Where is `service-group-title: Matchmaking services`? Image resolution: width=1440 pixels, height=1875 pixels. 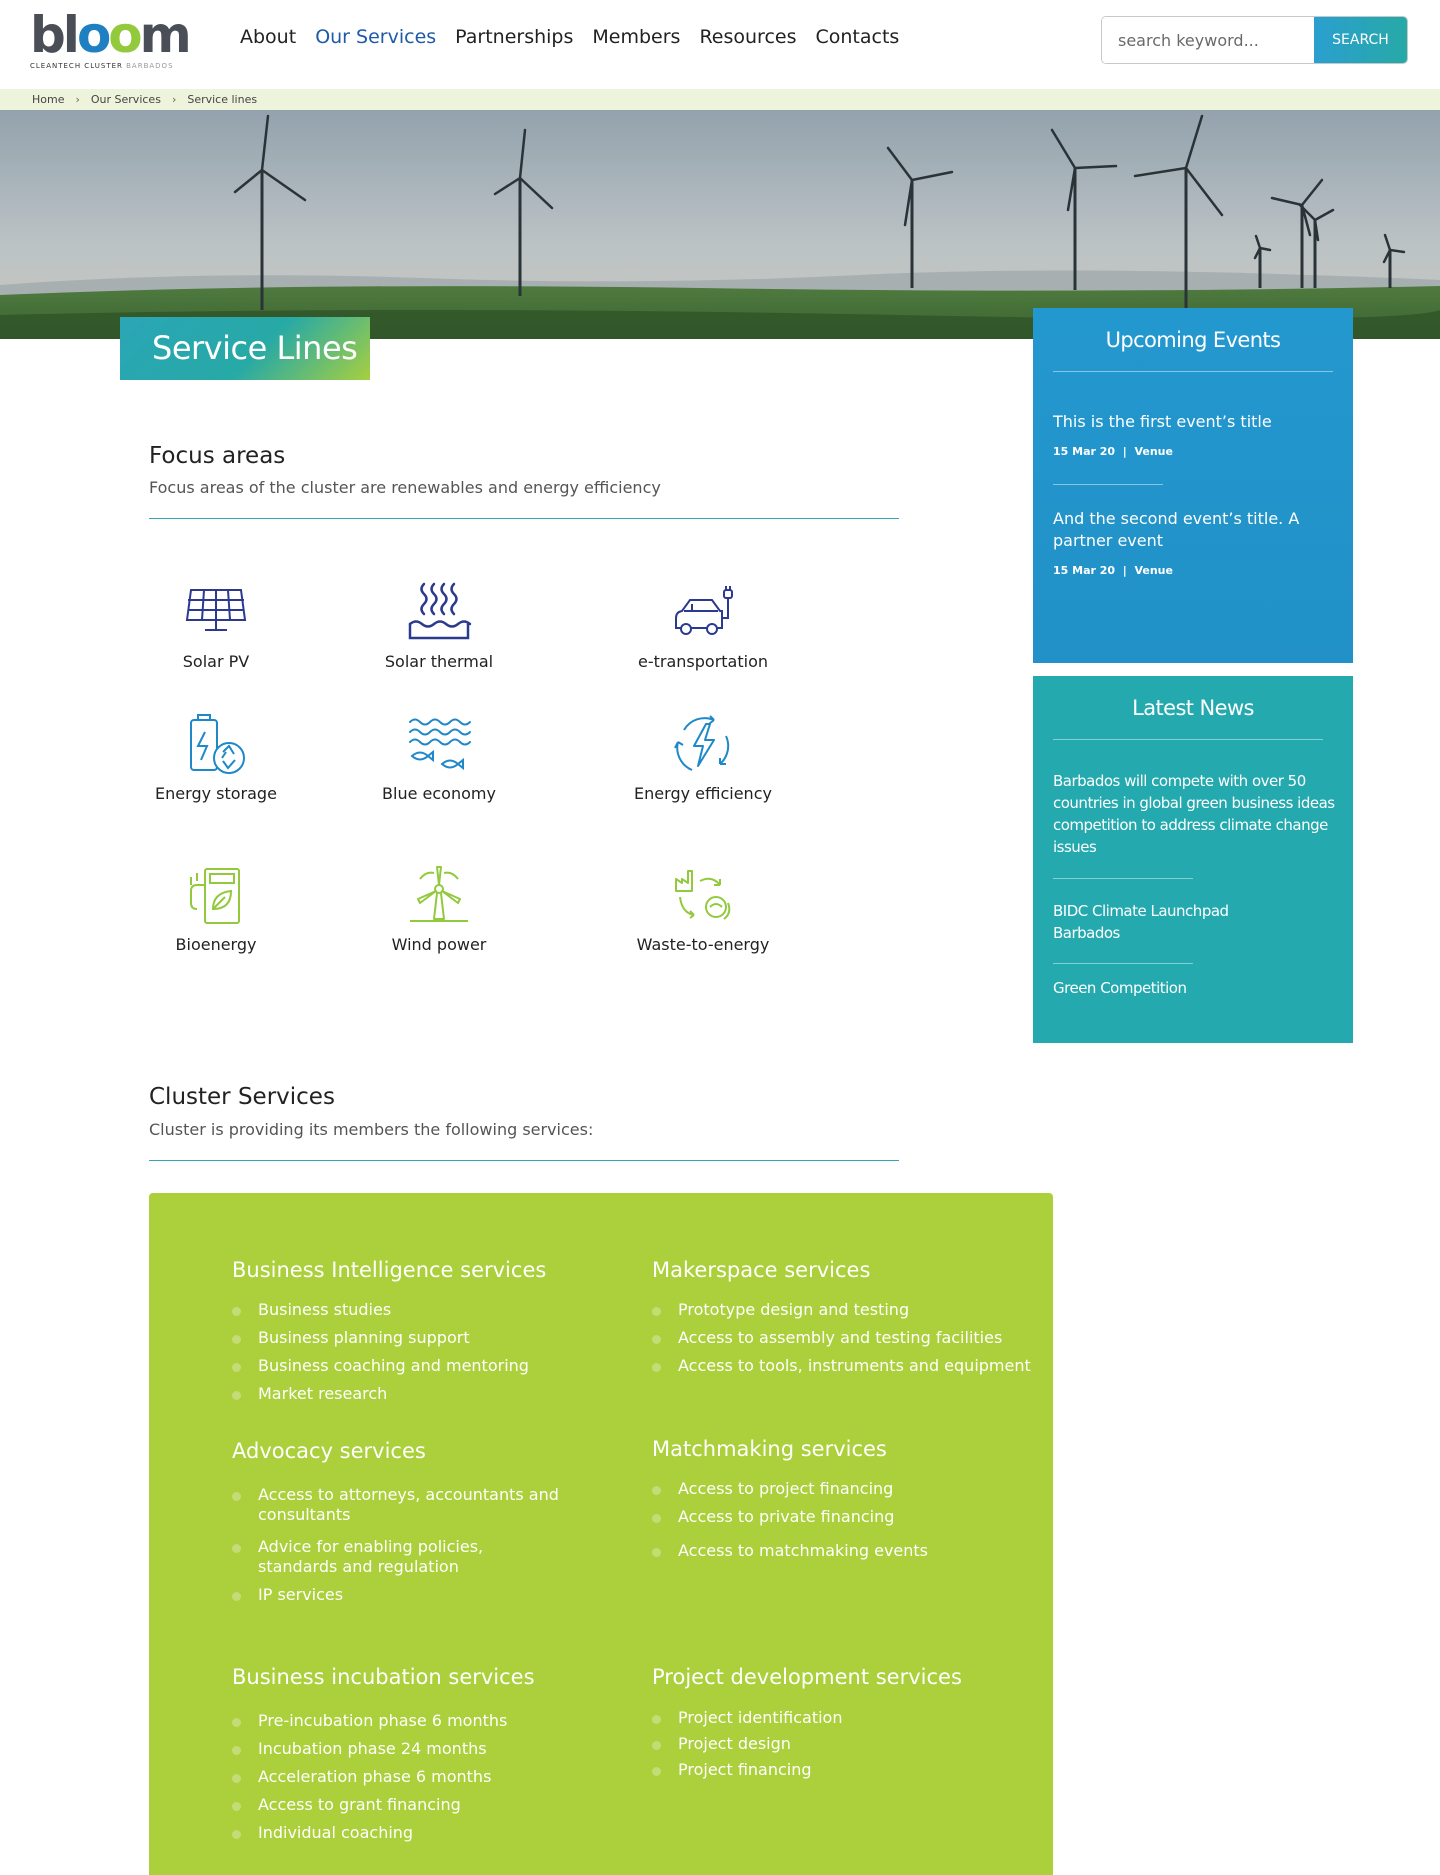
service-group-title: Matchmaking services is located at coordinates (769, 1449).